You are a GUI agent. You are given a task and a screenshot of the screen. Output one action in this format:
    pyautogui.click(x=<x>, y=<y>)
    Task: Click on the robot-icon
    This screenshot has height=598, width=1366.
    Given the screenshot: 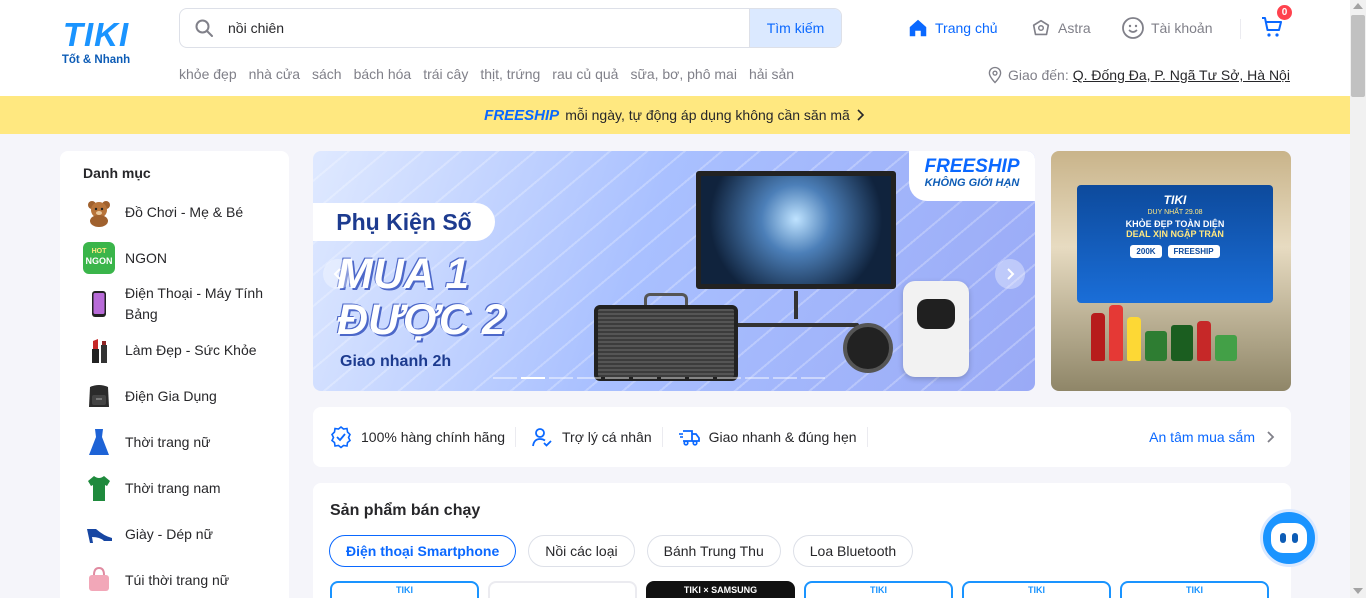 What is the action you would take?
    pyautogui.click(x=1289, y=538)
    